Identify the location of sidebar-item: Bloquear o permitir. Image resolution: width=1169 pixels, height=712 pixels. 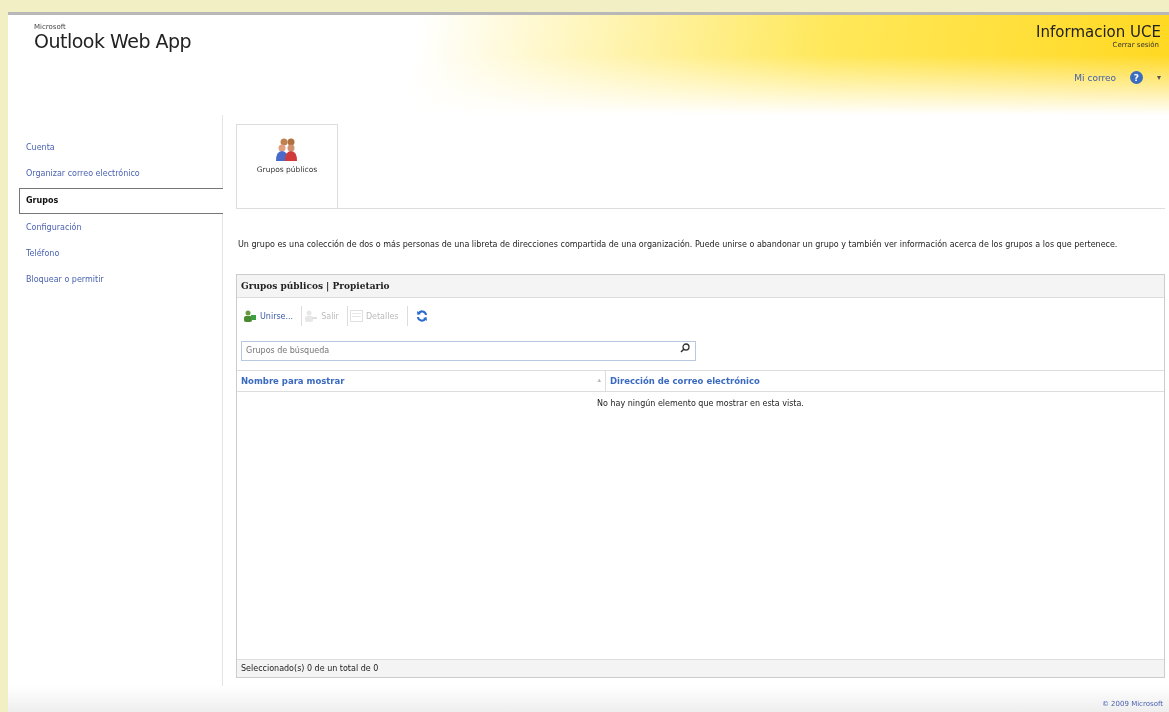
(115, 280).